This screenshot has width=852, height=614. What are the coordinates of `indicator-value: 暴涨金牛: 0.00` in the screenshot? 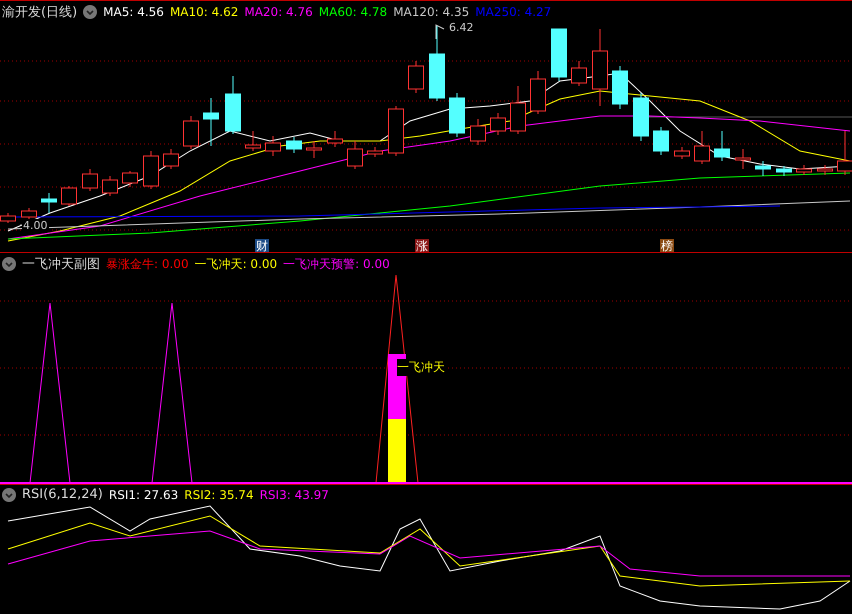 It's located at (147, 264).